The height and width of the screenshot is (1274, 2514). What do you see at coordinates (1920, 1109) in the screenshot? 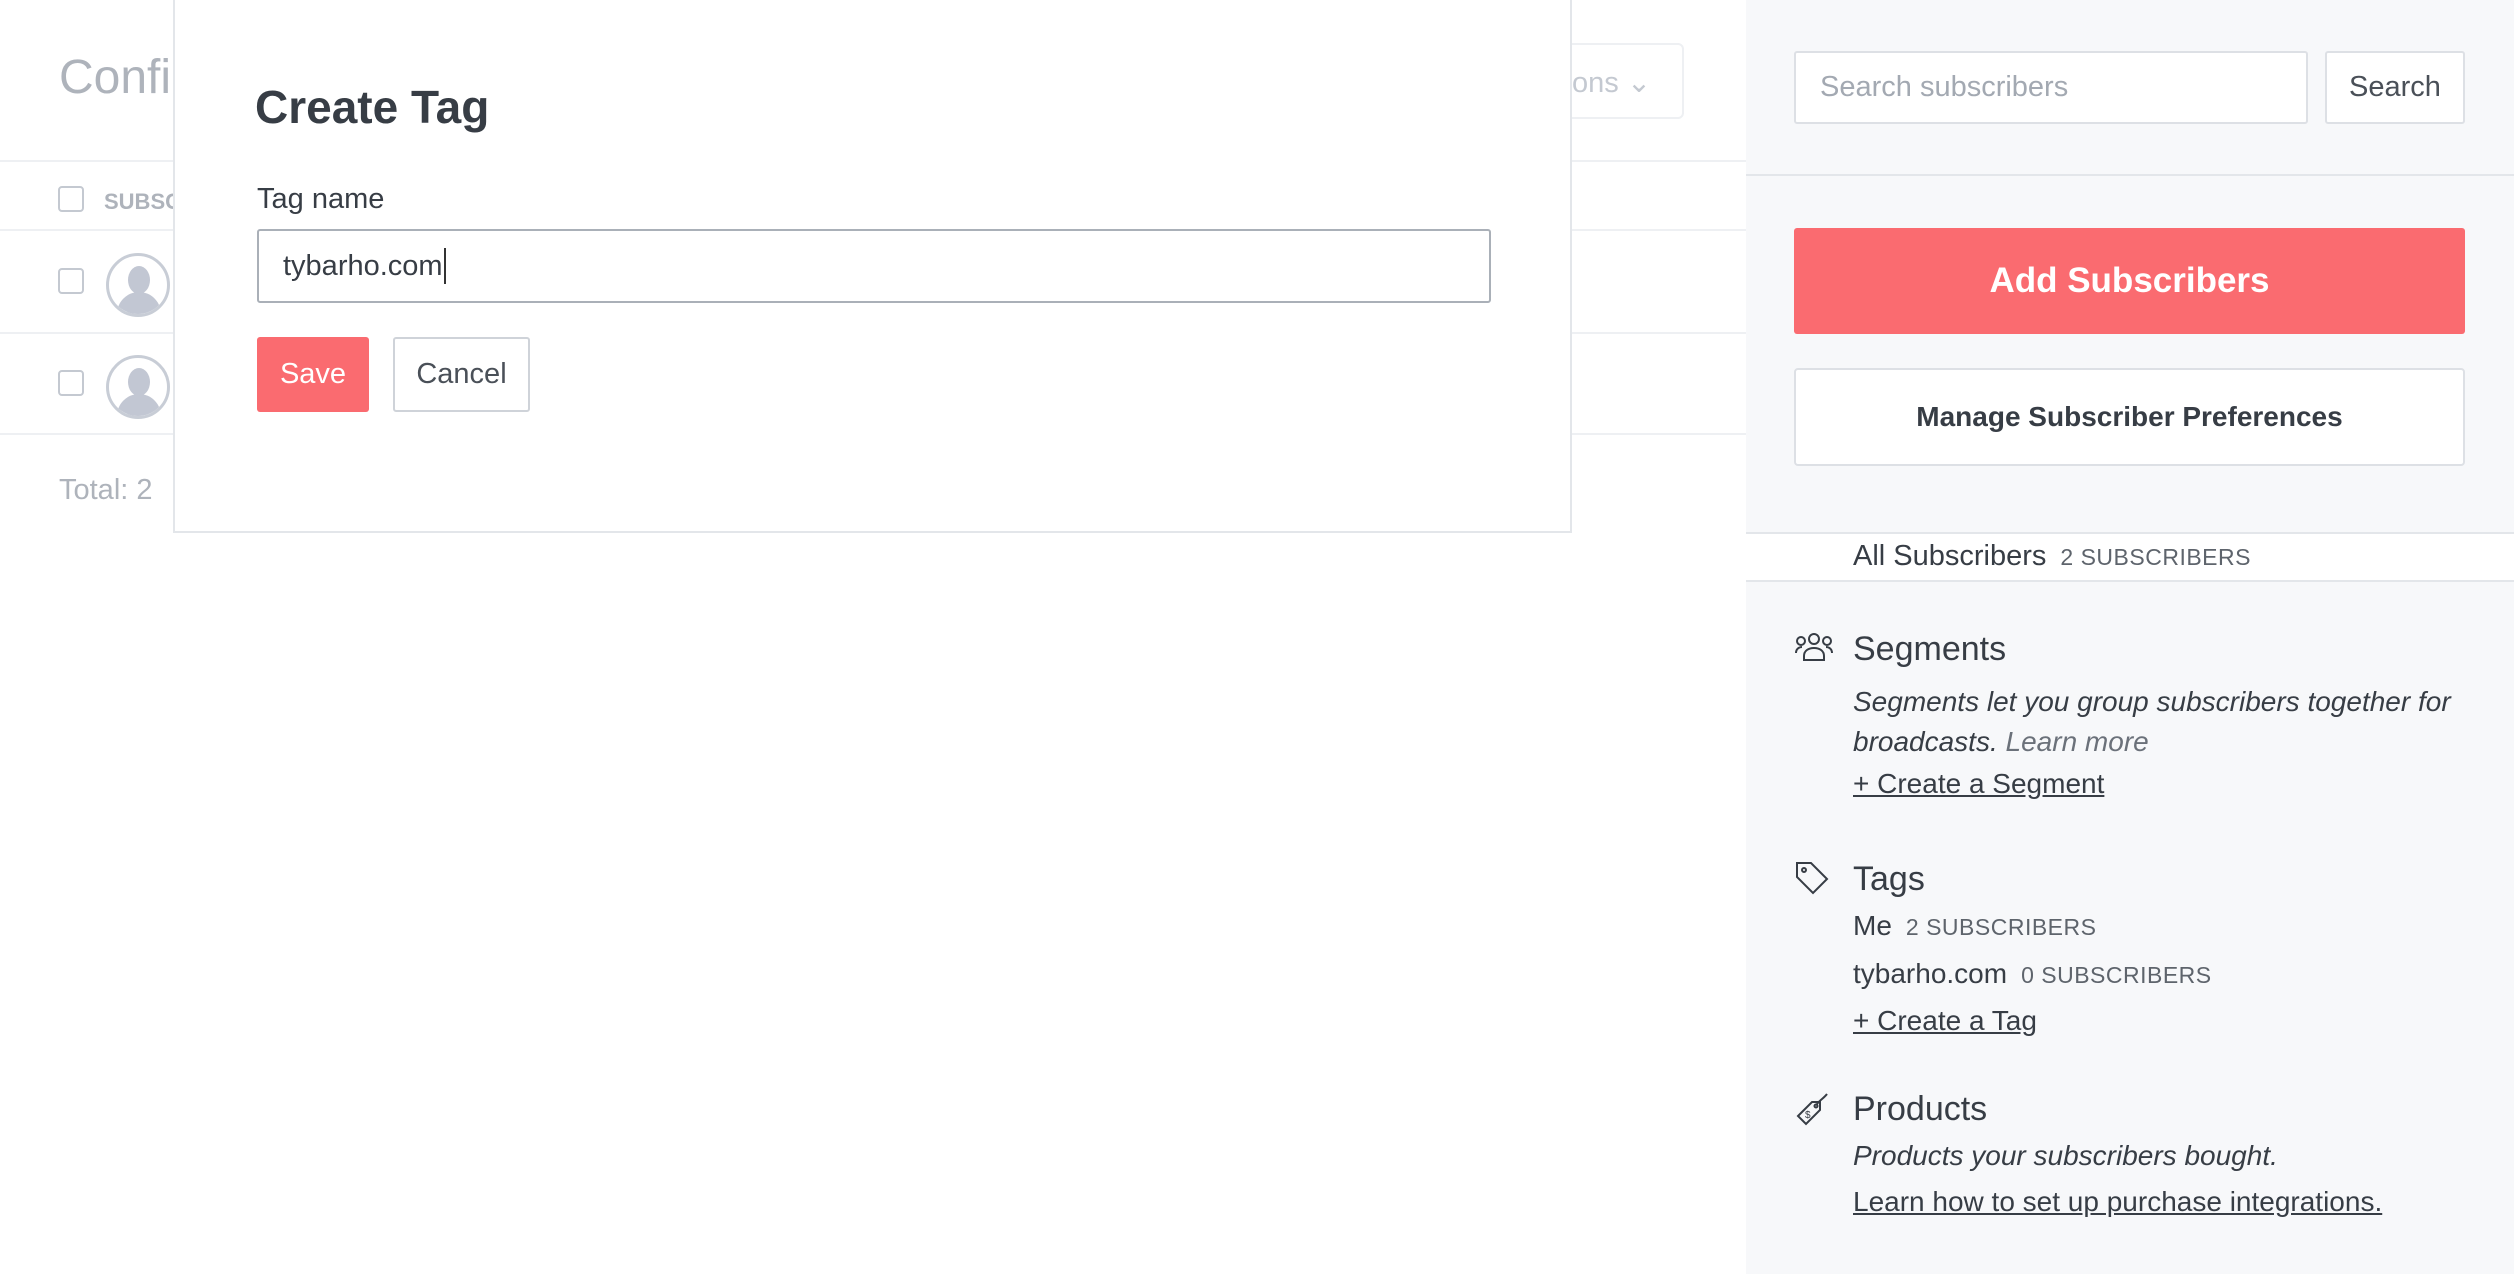
I see `products-heading: Products` at bounding box center [1920, 1109].